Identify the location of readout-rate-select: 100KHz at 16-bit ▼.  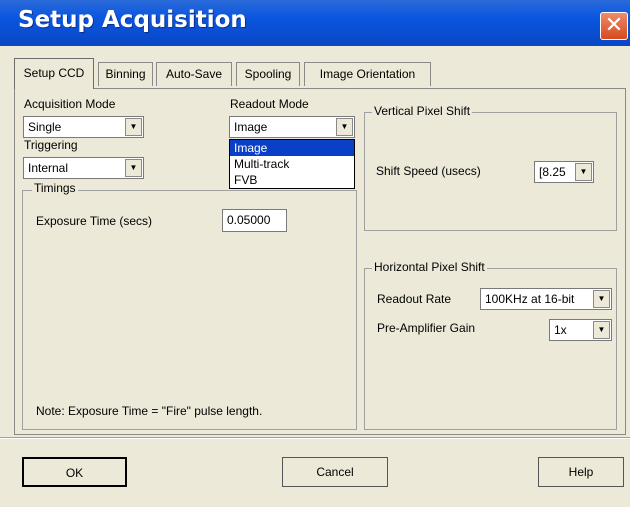
(546, 299).